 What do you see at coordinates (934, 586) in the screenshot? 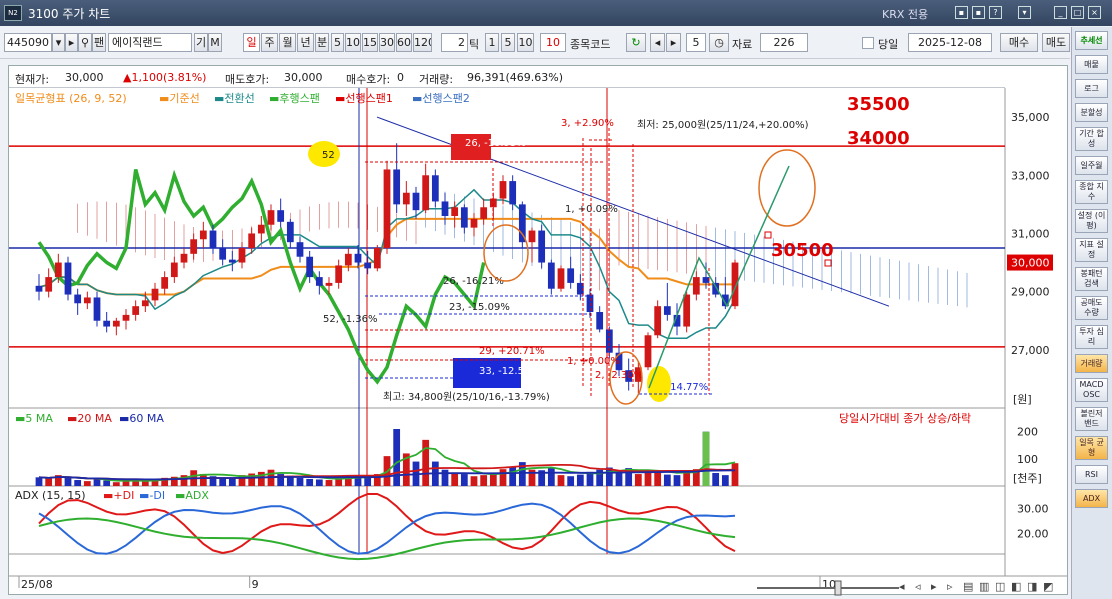
I see `toolbar-mini-icon: ▸` at bounding box center [934, 586].